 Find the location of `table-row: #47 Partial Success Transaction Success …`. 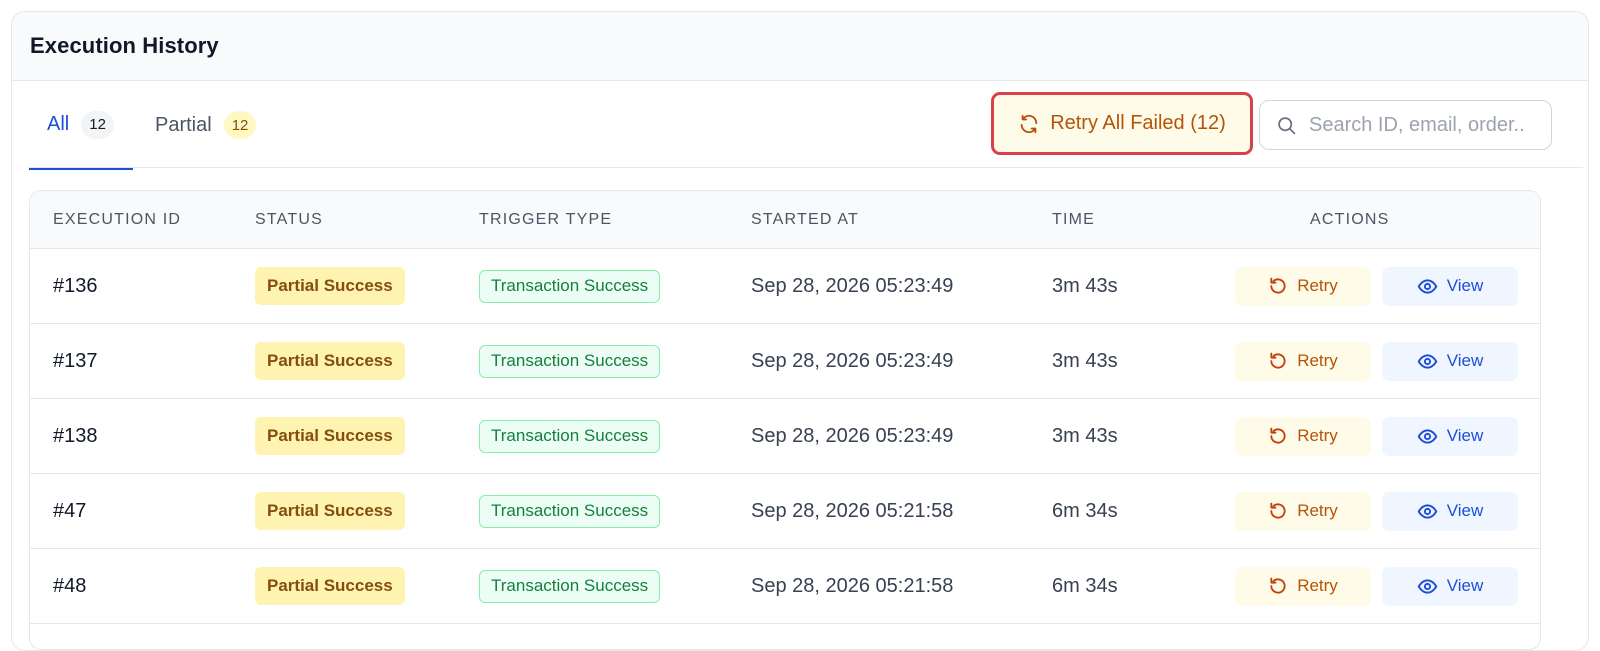

table-row: #47 Partial Success Transaction Success … is located at coordinates (785, 511).